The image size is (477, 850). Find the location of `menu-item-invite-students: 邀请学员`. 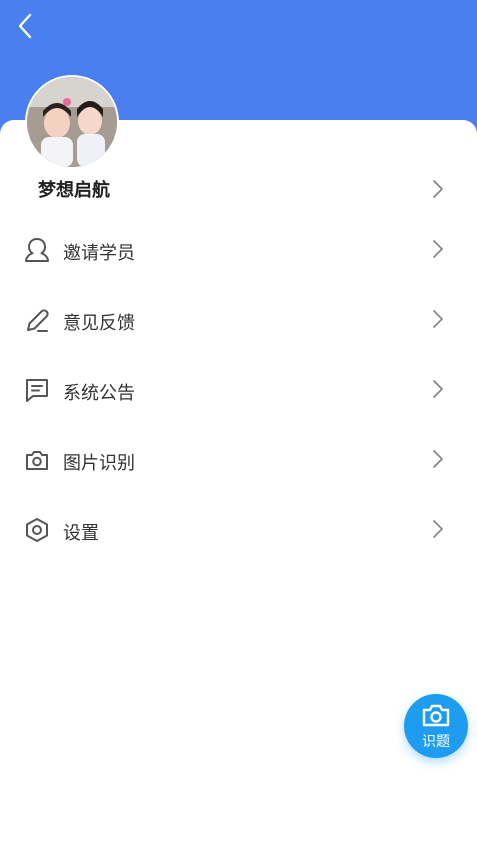

menu-item-invite-students: 邀请学员 is located at coordinates (238, 250).